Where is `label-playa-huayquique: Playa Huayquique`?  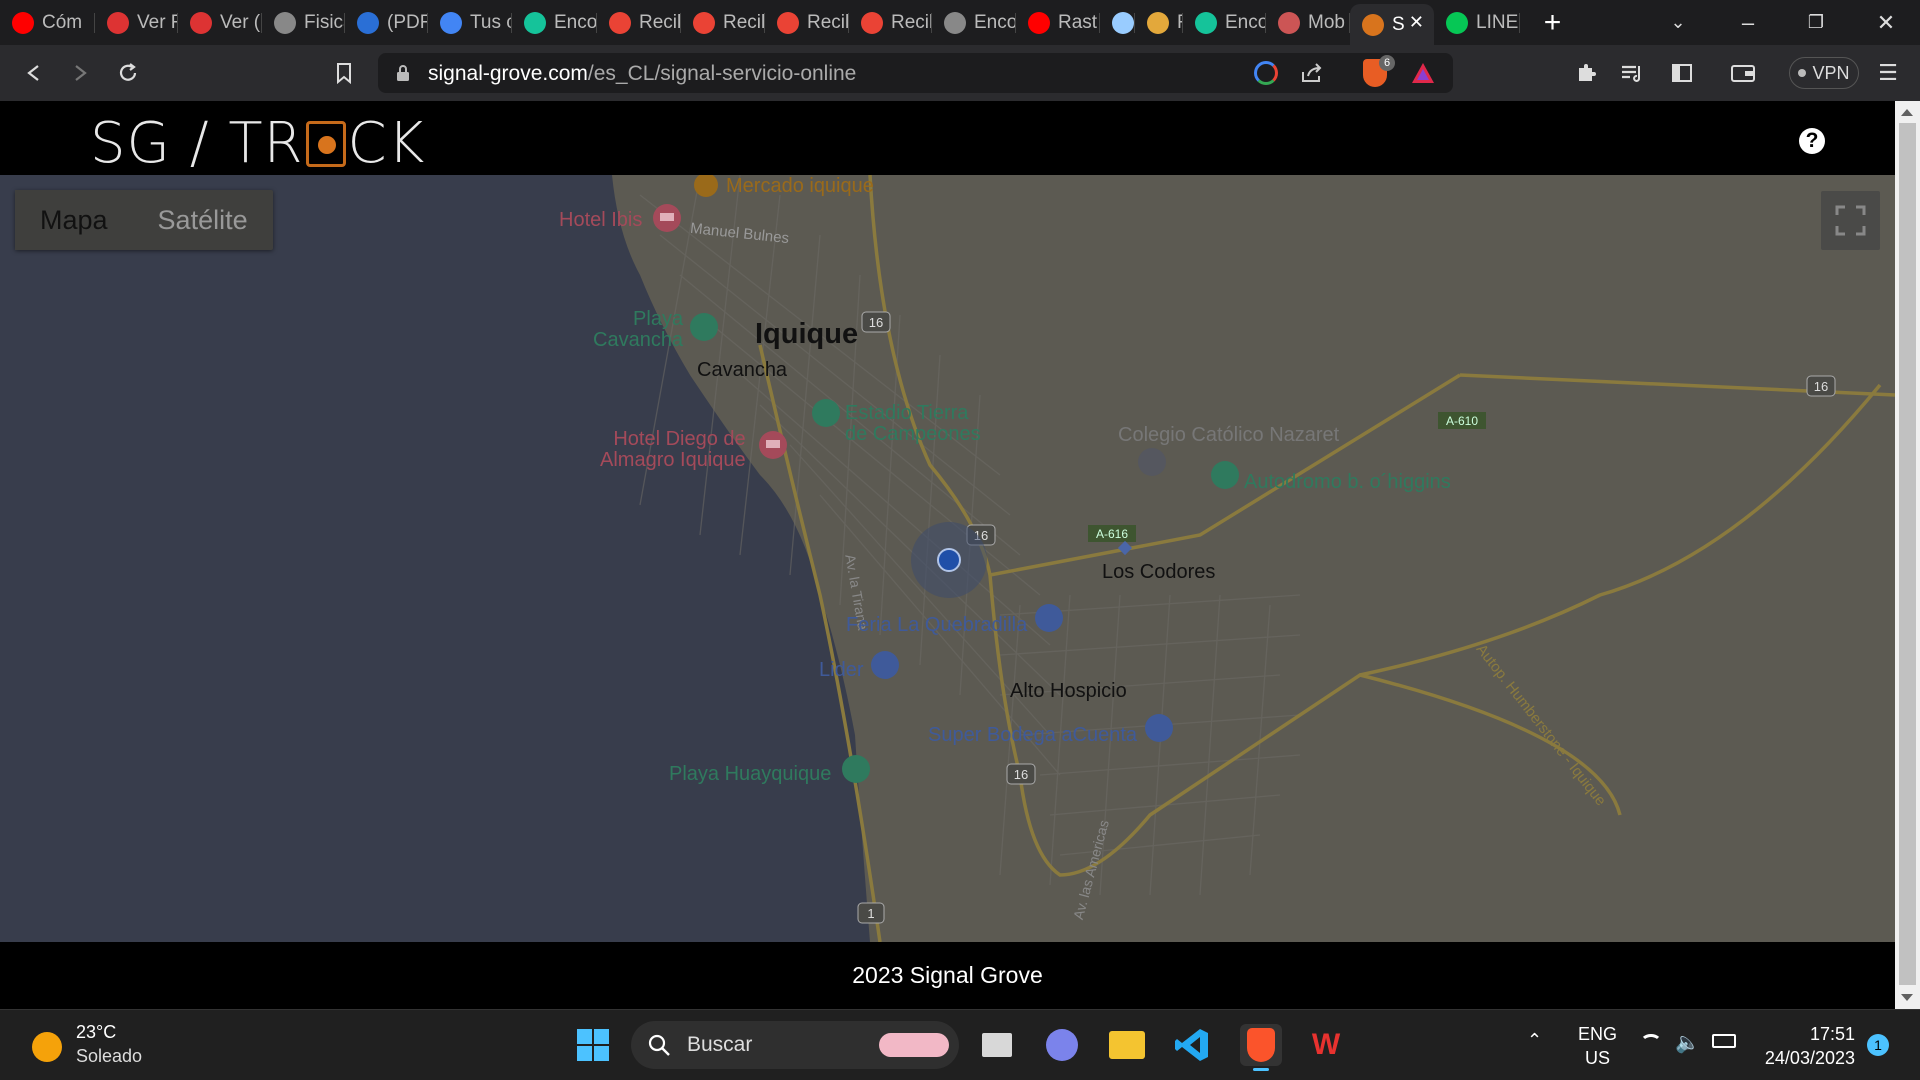
label-playa-huayquique: Playa Huayquique is located at coordinates (750, 774).